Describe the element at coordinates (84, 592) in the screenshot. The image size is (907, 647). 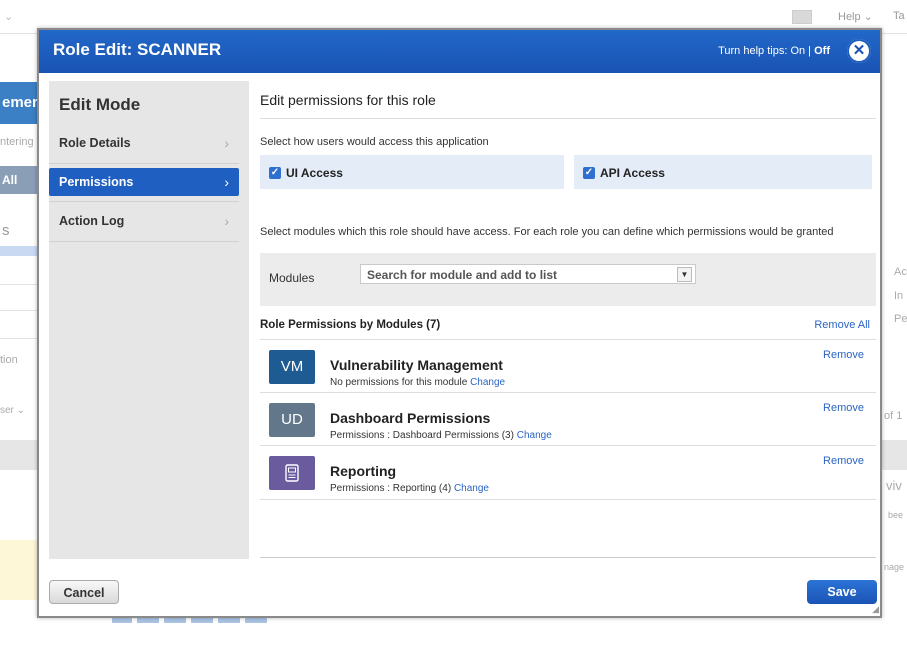
I see `cancel-button: Cancel` at that location.